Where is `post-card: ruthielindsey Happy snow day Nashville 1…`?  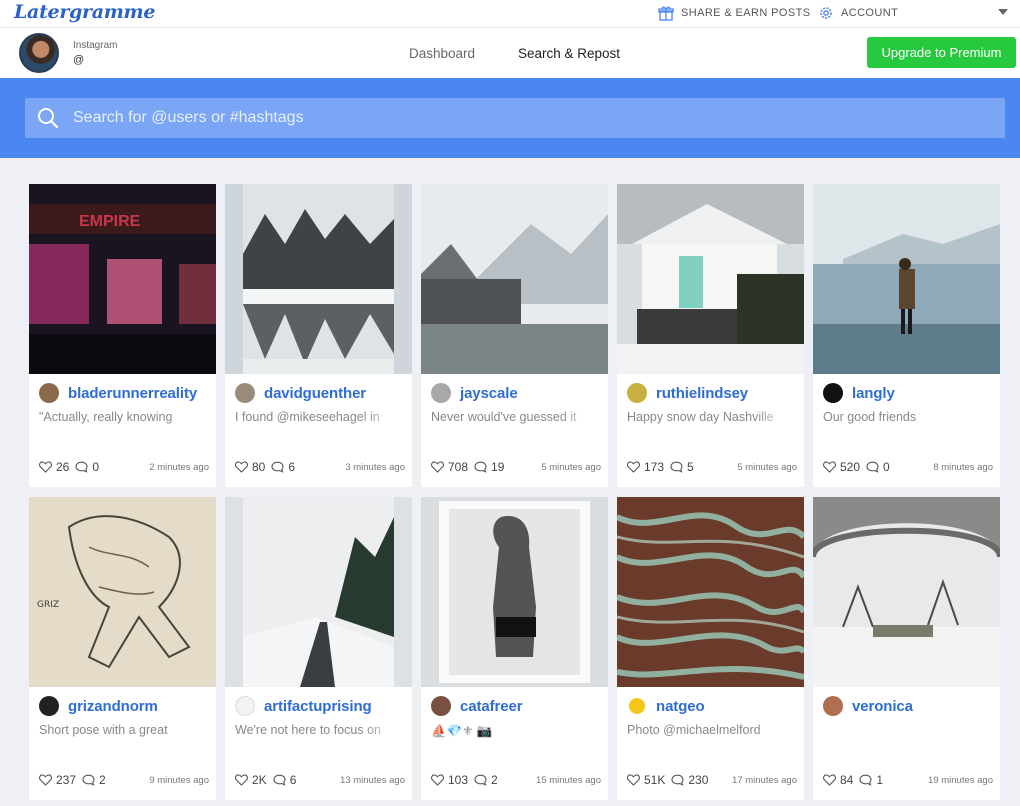
post-card: ruthielindsey Happy snow day Nashville 1… is located at coordinates (710, 335).